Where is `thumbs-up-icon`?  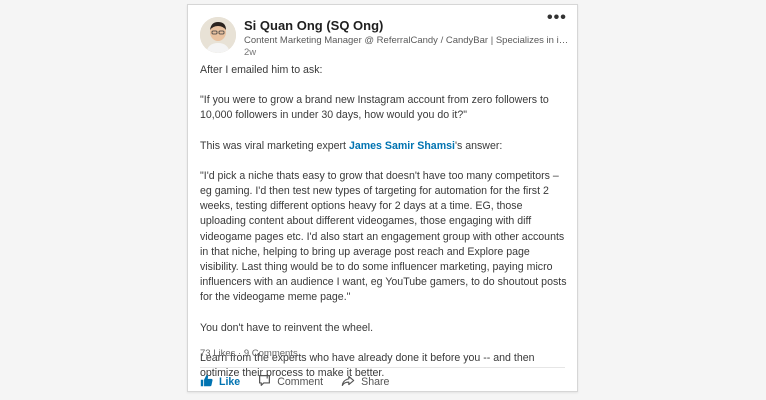 thumbs-up-icon is located at coordinates (206, 382).